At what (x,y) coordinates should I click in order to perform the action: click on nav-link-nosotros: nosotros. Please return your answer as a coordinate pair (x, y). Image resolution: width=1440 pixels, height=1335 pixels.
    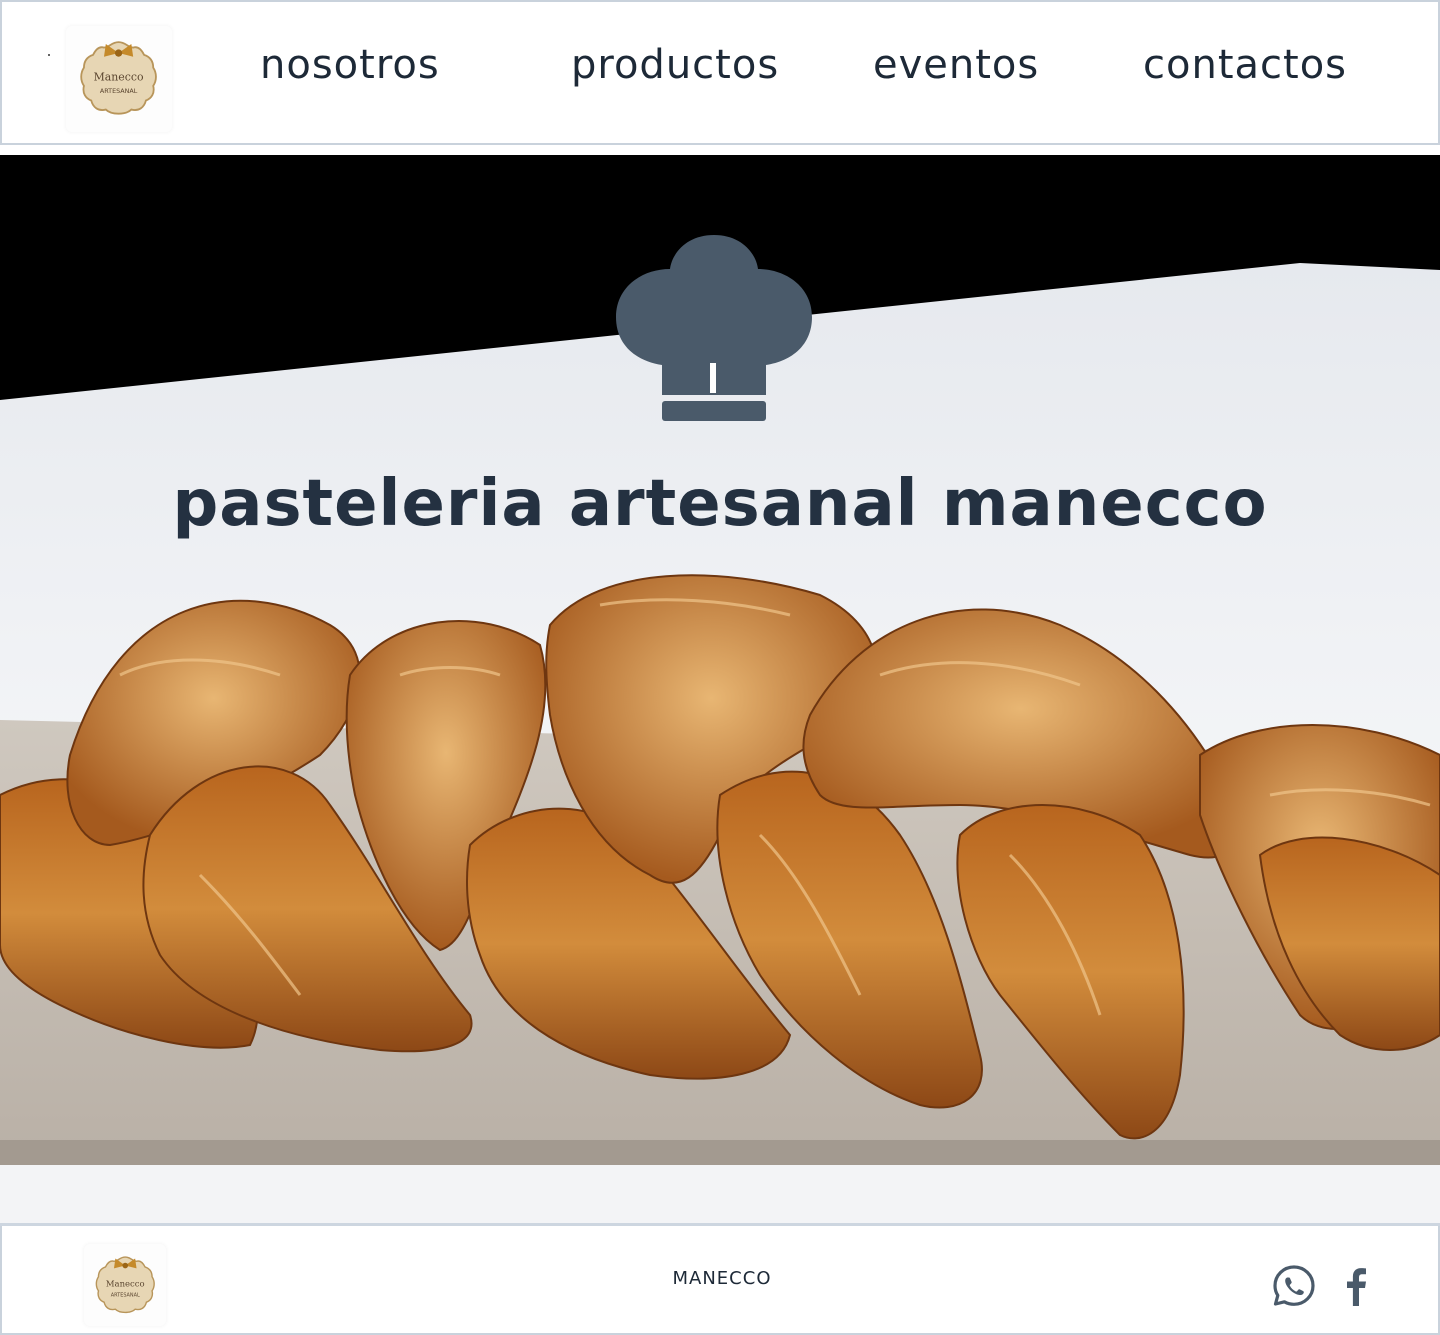
    Looking at the image, I should click on (350, 65).